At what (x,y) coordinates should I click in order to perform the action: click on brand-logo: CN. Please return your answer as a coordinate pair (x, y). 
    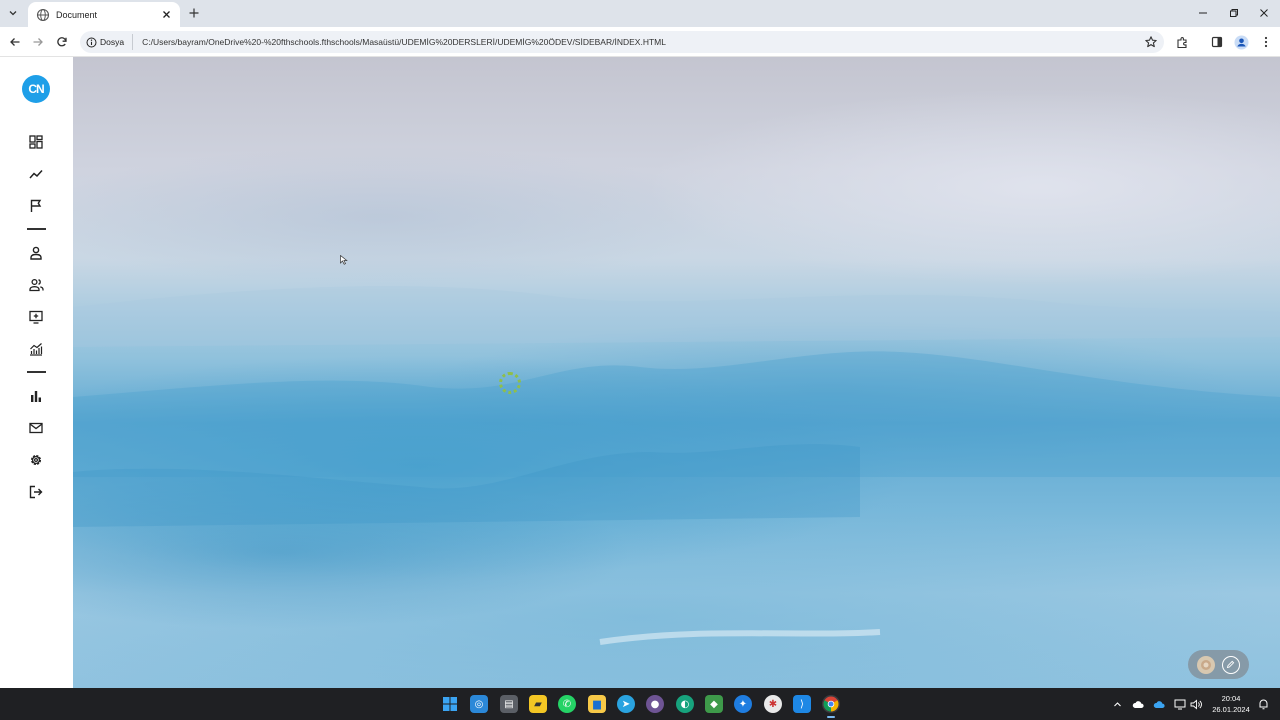
    Looking at the image, I should click on (36, 89).